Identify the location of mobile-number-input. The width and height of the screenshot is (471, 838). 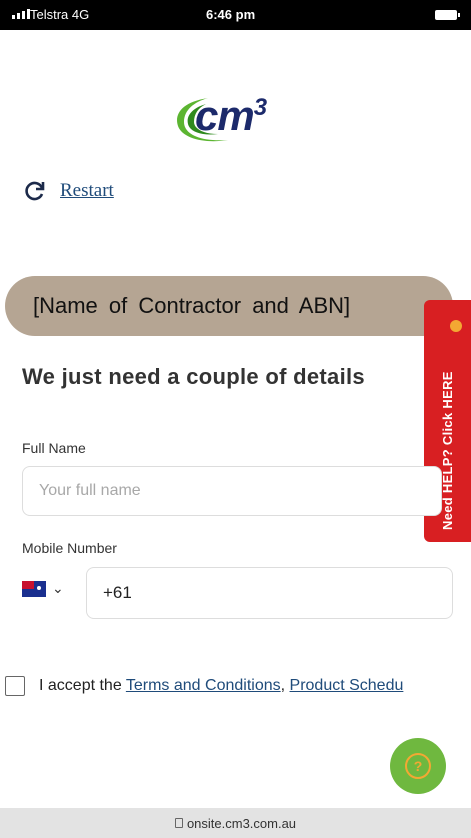
(269, 593).